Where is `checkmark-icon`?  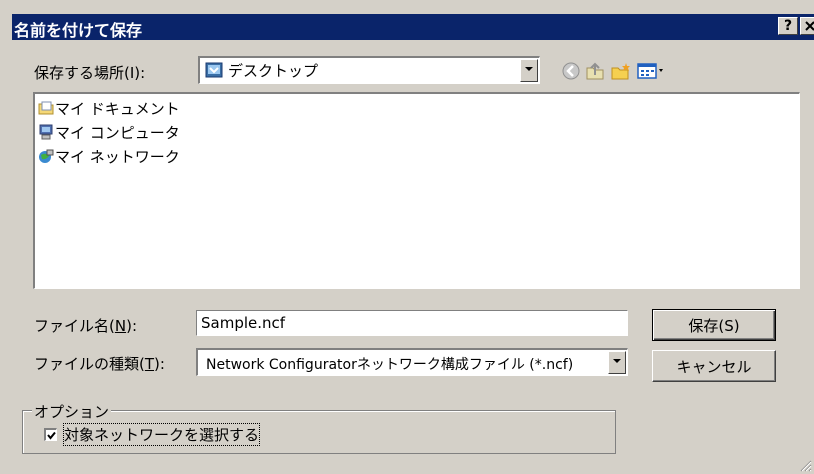 checkmark-icon is located at coordinates (51, 435).